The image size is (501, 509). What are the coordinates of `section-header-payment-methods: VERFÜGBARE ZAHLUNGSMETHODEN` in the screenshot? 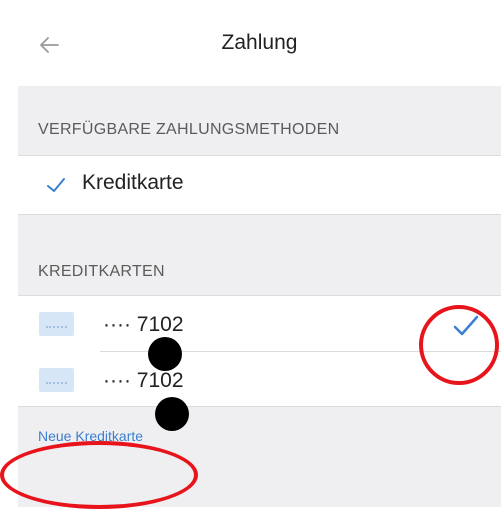 It's located at (189, 129).